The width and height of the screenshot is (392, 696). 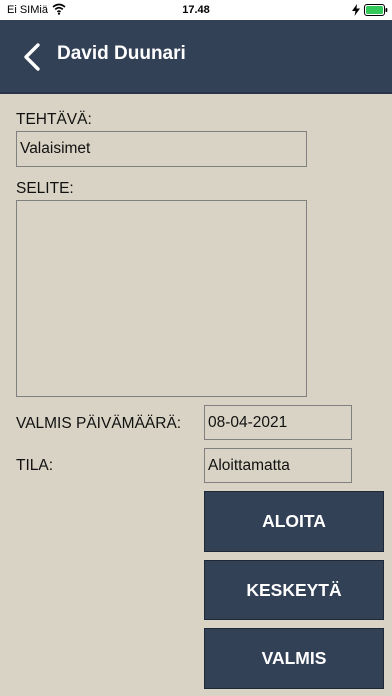 What do you see at coordinates (294, 521) in the screenshot?
I see `start-button: ALOITA` at bounding box center [294, 521].